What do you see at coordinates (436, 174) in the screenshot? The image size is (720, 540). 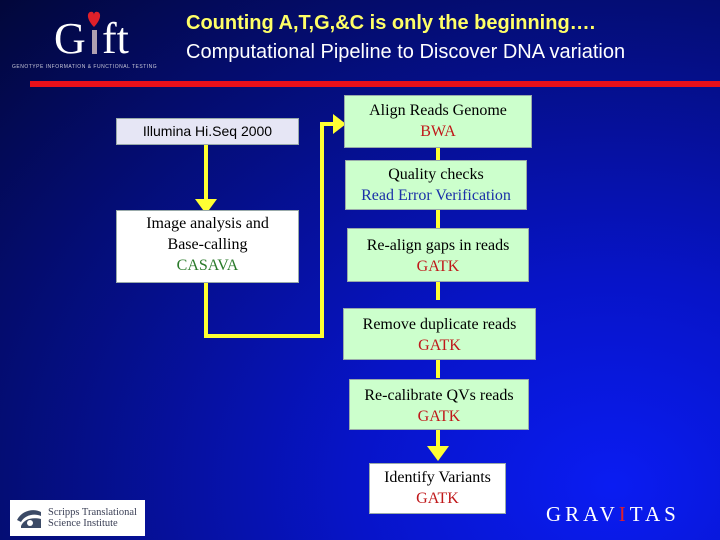 I see `step-label: Quality checks` at bounding box center [436, 174].